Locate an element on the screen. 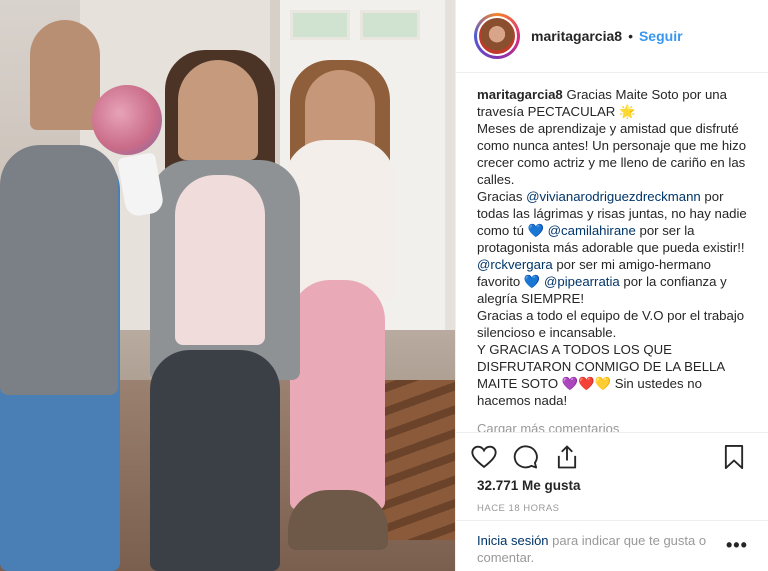  photo-person-right-boots is located at coordinates (338, 520).